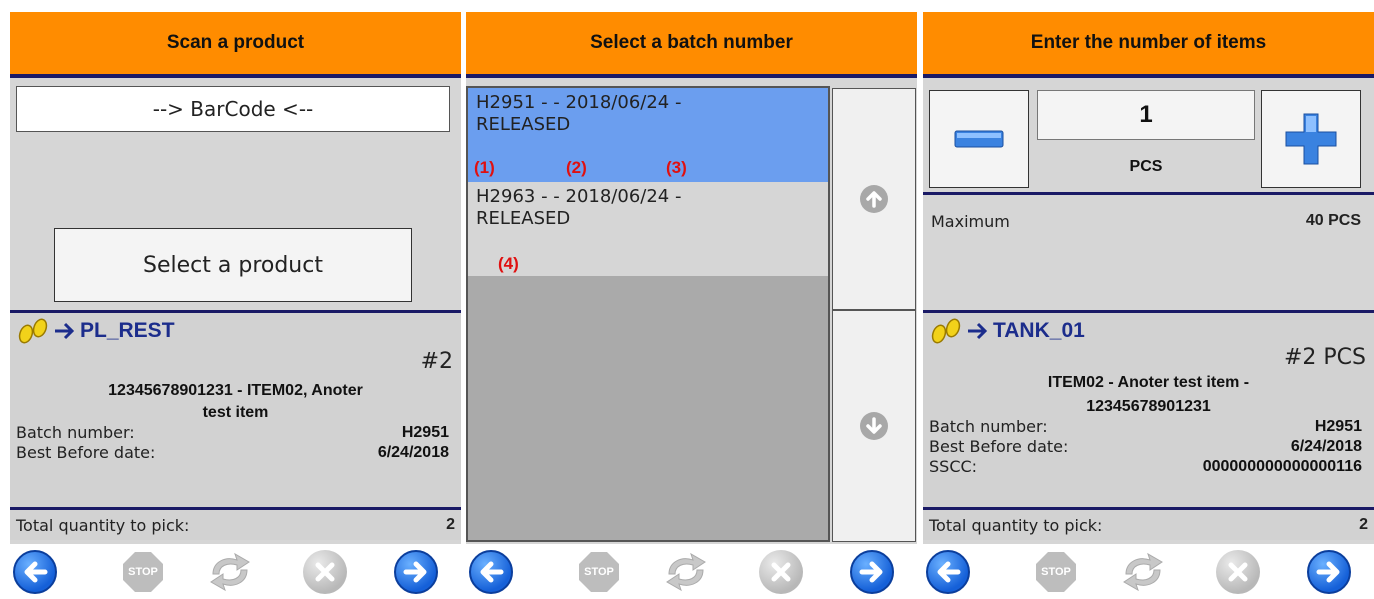  What do you see at coordinates (691, 45) in the screenshot?
I see `screen-title: Select a batch number` at bounding box center [691, 45].